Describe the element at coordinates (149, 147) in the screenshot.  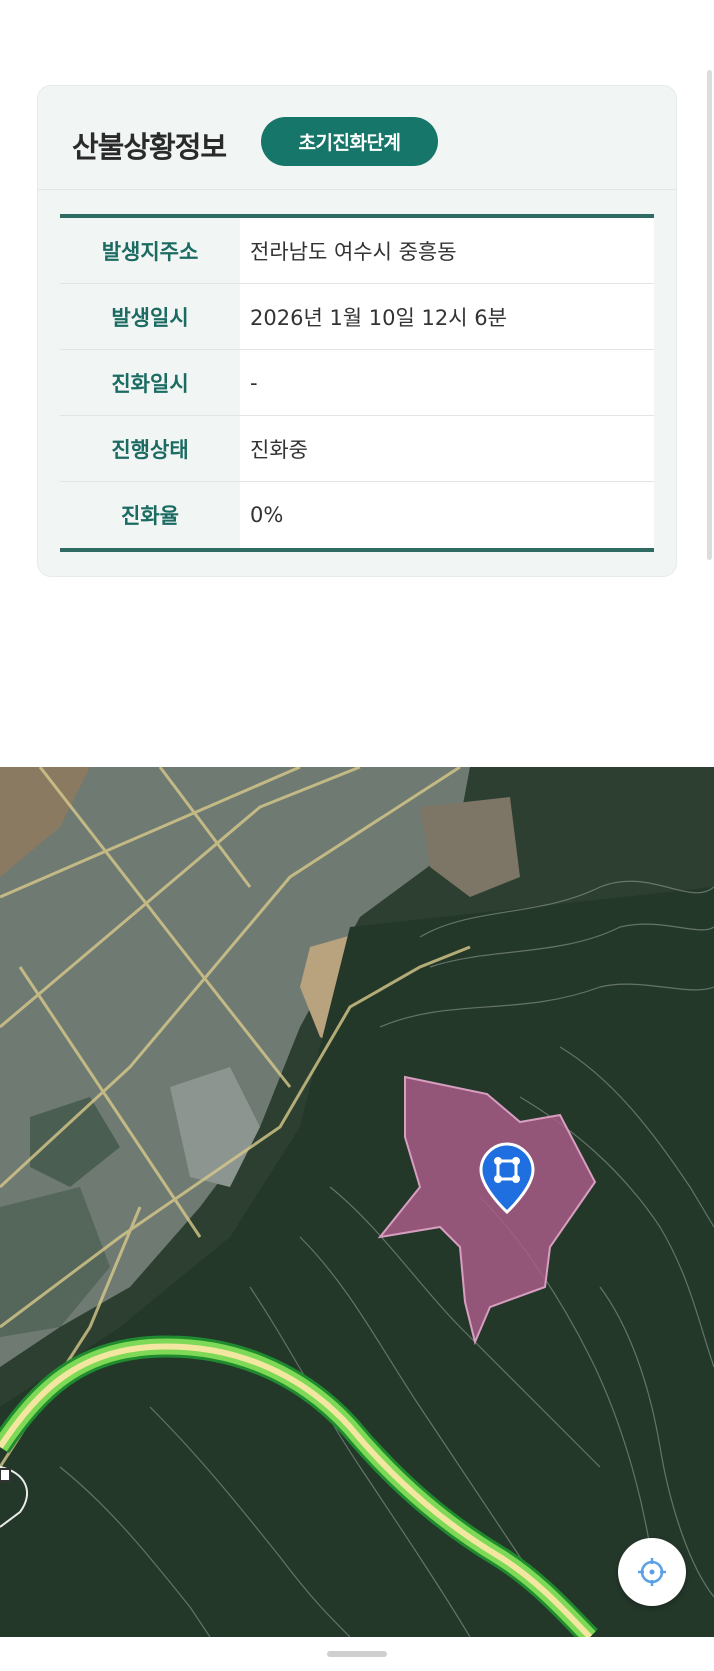
I see `card-title: 산불상황정보` at that location.